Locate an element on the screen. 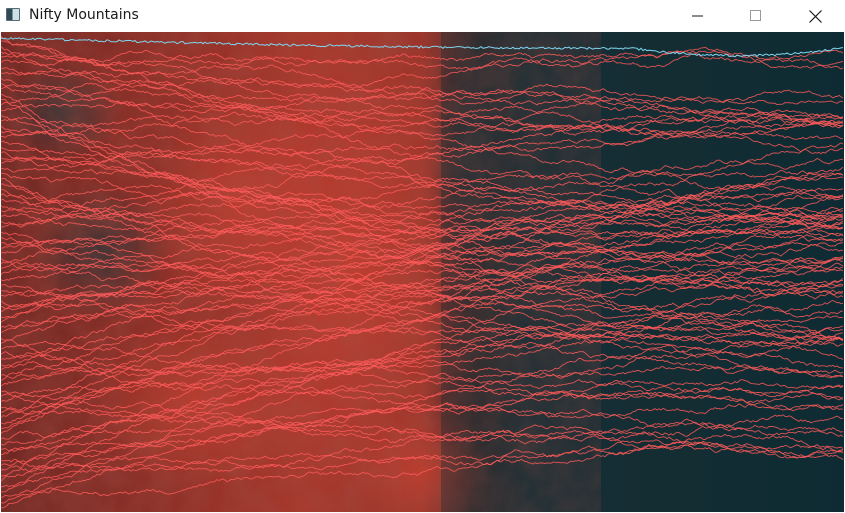 The width and height of the screenshot is (845, 513). minimize-icon is located at coordinates (697, 16).